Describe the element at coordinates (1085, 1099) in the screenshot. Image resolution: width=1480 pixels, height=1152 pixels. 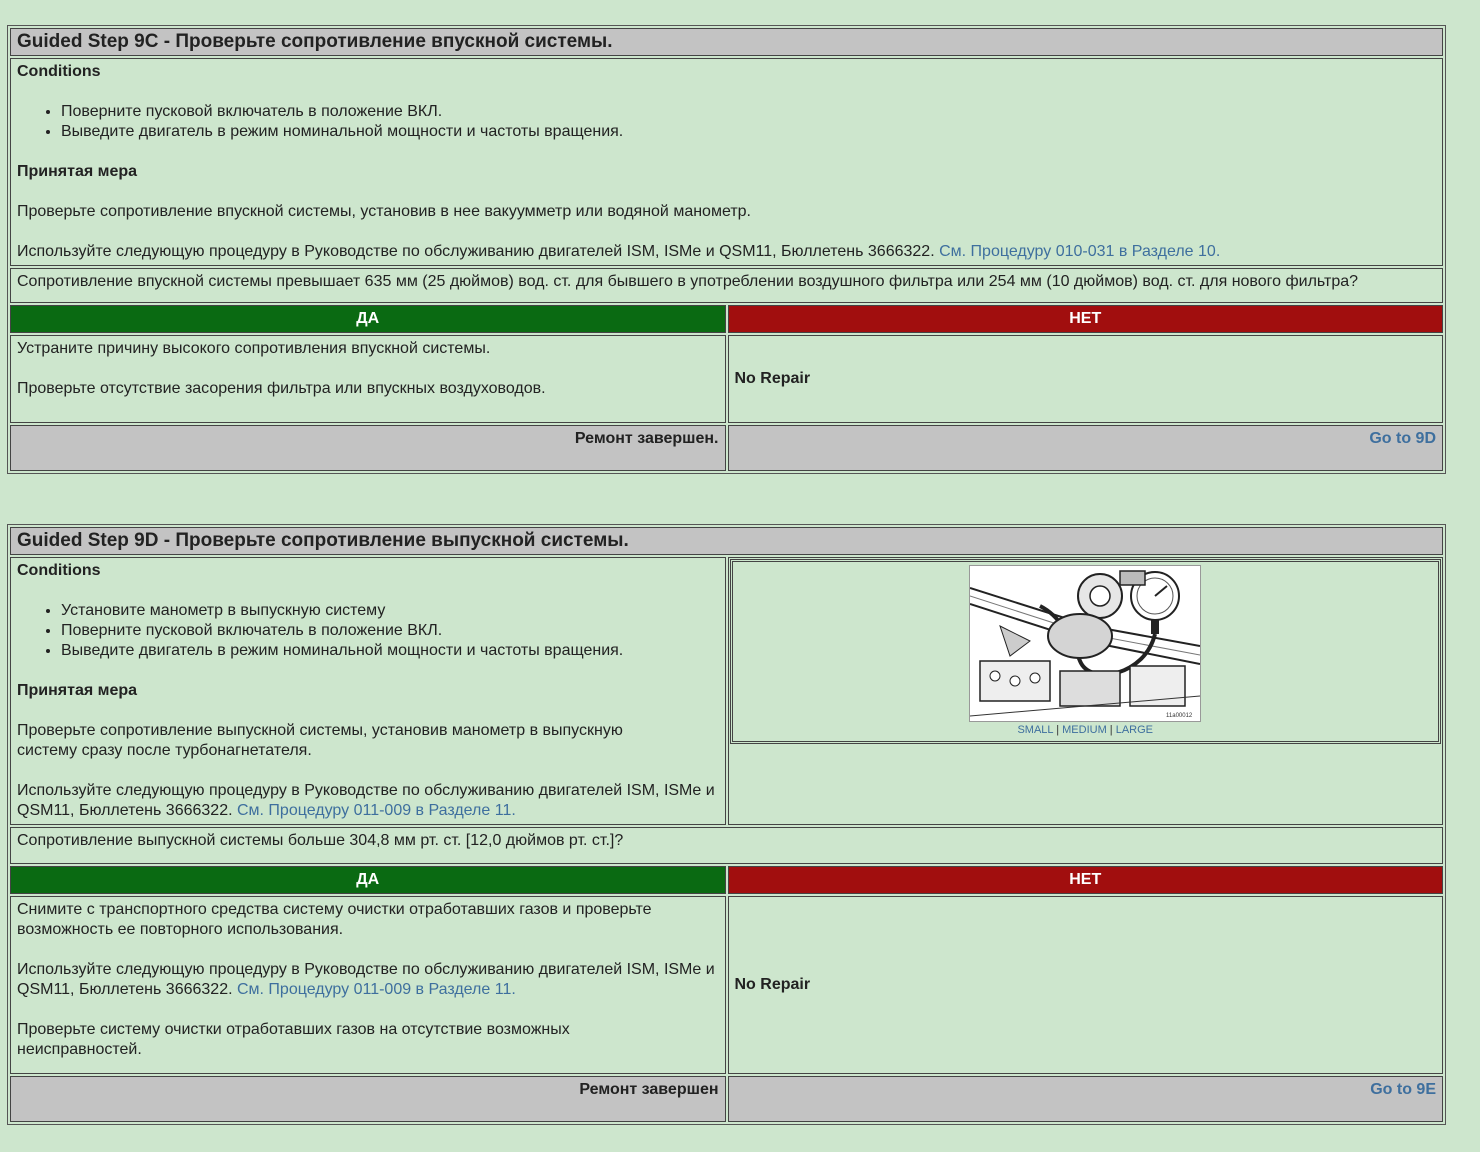
I see `goto-cell: Go to 9E` at that location.